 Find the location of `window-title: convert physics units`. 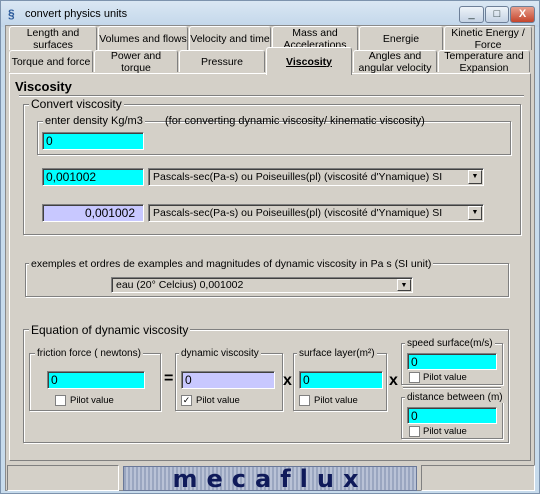

window-title: convert physics units is located at coordinates (76, 14).